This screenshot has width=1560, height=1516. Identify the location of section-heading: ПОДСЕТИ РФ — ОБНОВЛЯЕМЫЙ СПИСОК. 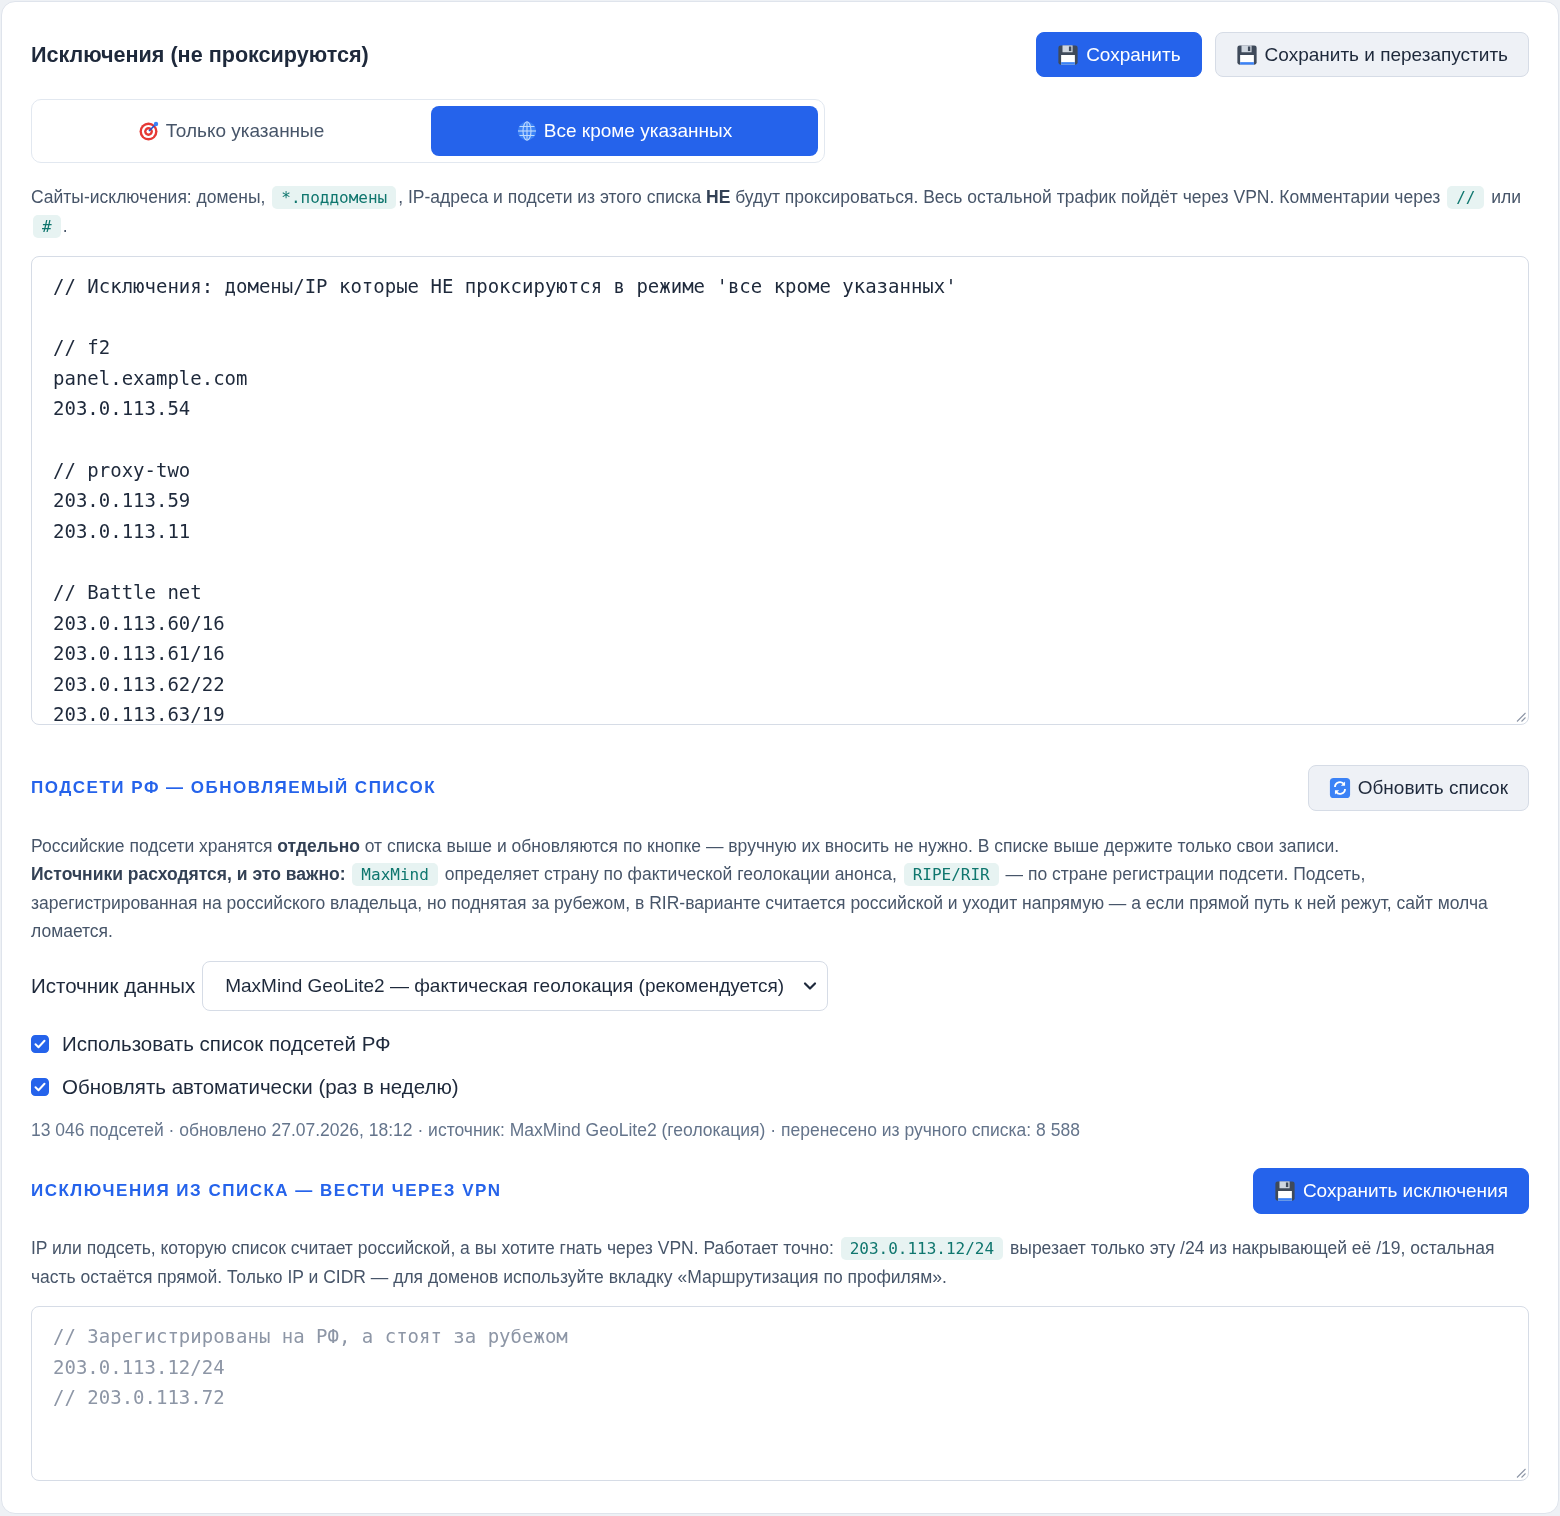
(234, 788).